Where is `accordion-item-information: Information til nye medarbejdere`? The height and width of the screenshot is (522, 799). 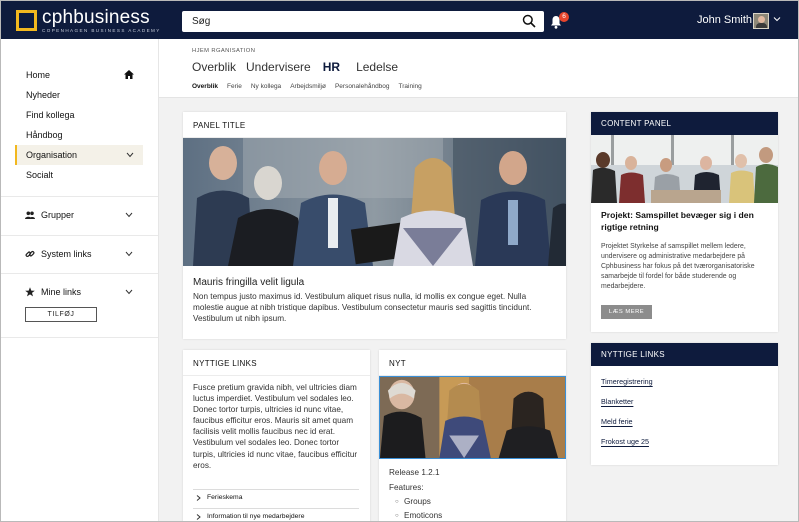 accordion-item-information: Information til nye medarbejdere is located at coordinates (276, 514).